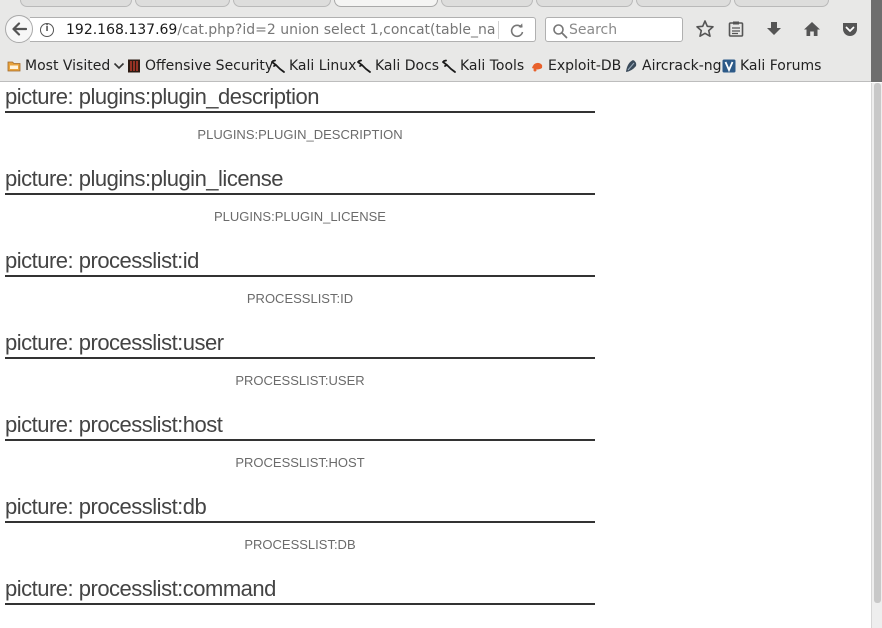 This screenshot has width=882, height=628. I want to click on bookmark-star-button, so click(705, 29).